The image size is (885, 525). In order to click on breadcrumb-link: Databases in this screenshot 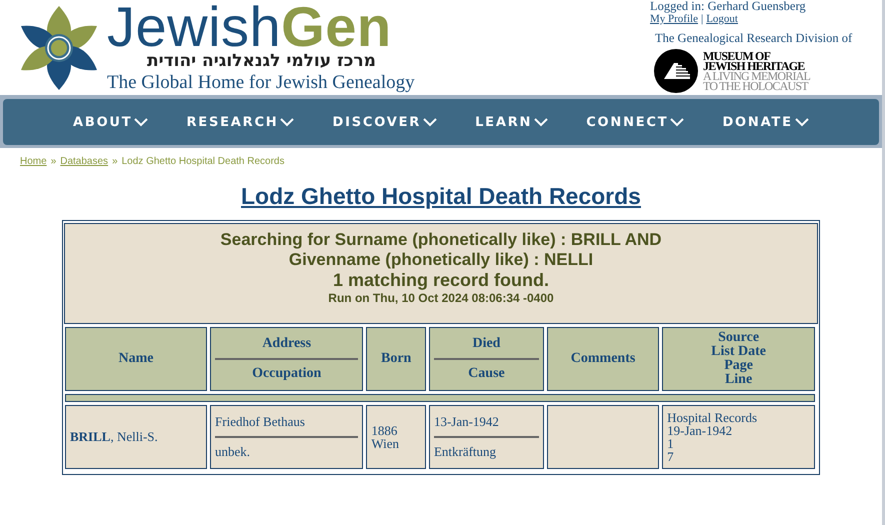, I will do `click(84, 161)`.